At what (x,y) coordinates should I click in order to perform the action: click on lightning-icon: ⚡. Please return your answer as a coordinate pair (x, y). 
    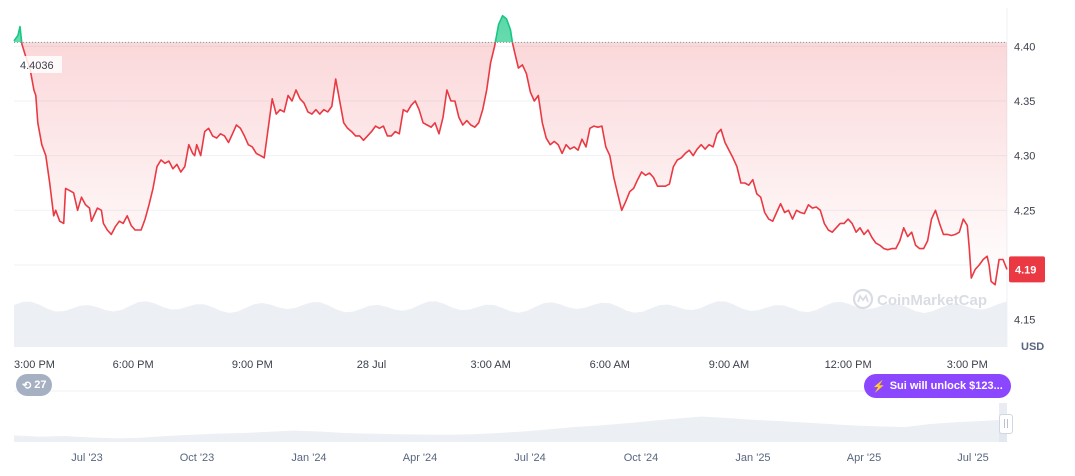
    Looking at the image, I should click on (879, 386).